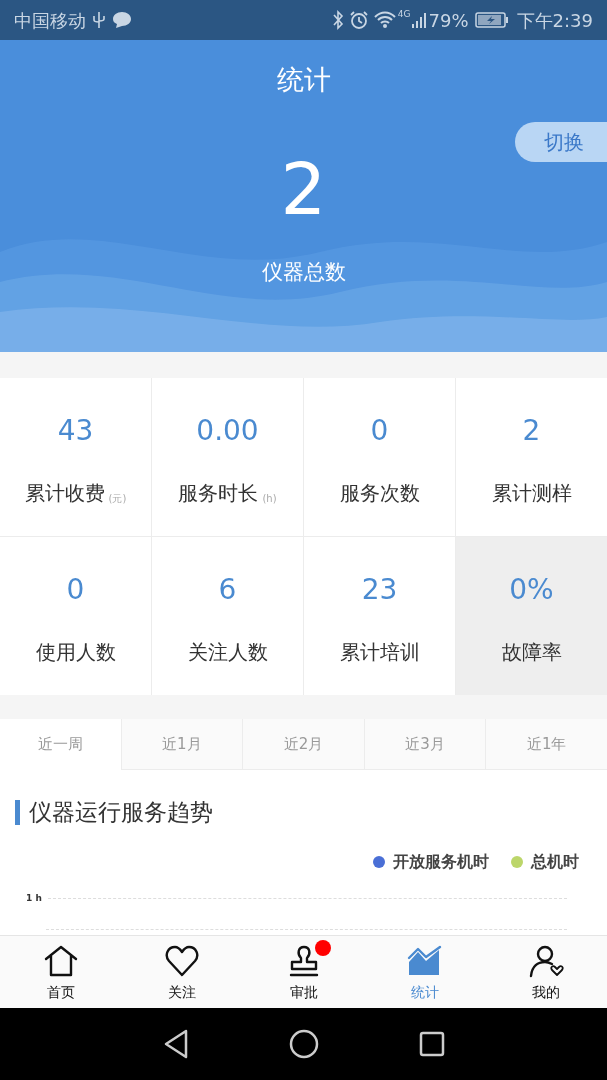 Image resolution: width=607 pixels, height=1080 pixels. I want to click on stat-label: 累计收费, so click(64, 493).